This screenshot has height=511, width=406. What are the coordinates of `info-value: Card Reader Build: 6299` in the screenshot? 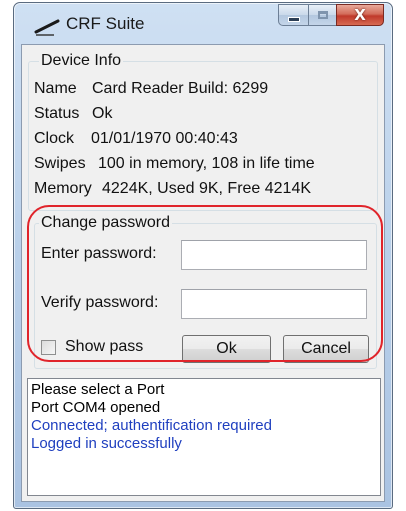 It's located at (180, 88).